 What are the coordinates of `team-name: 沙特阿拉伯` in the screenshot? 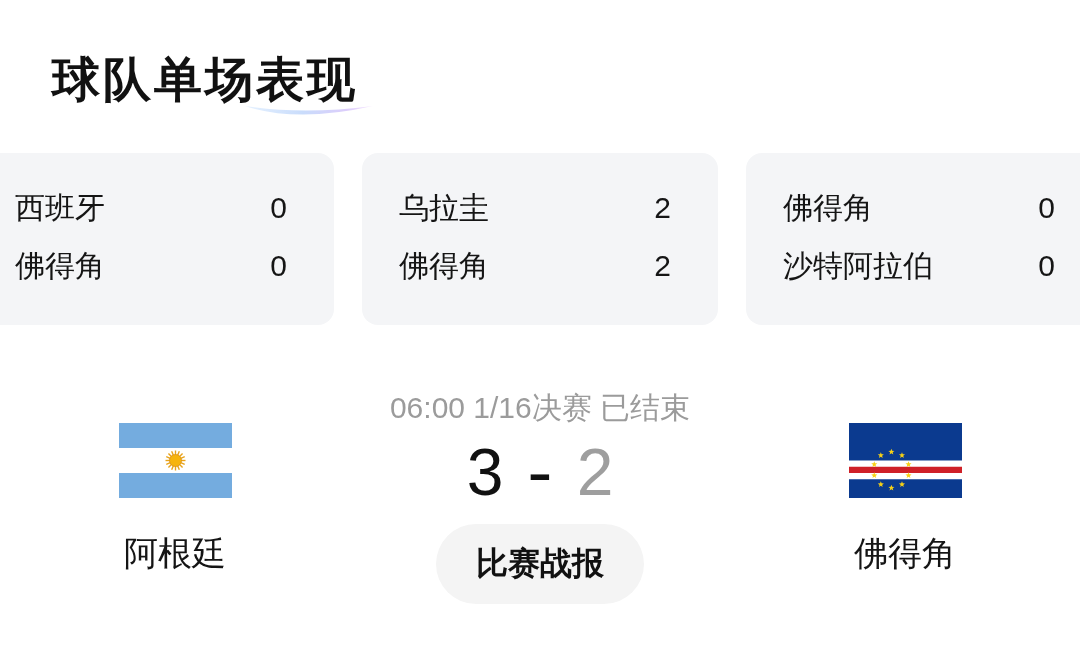 It's located at (858, 266).